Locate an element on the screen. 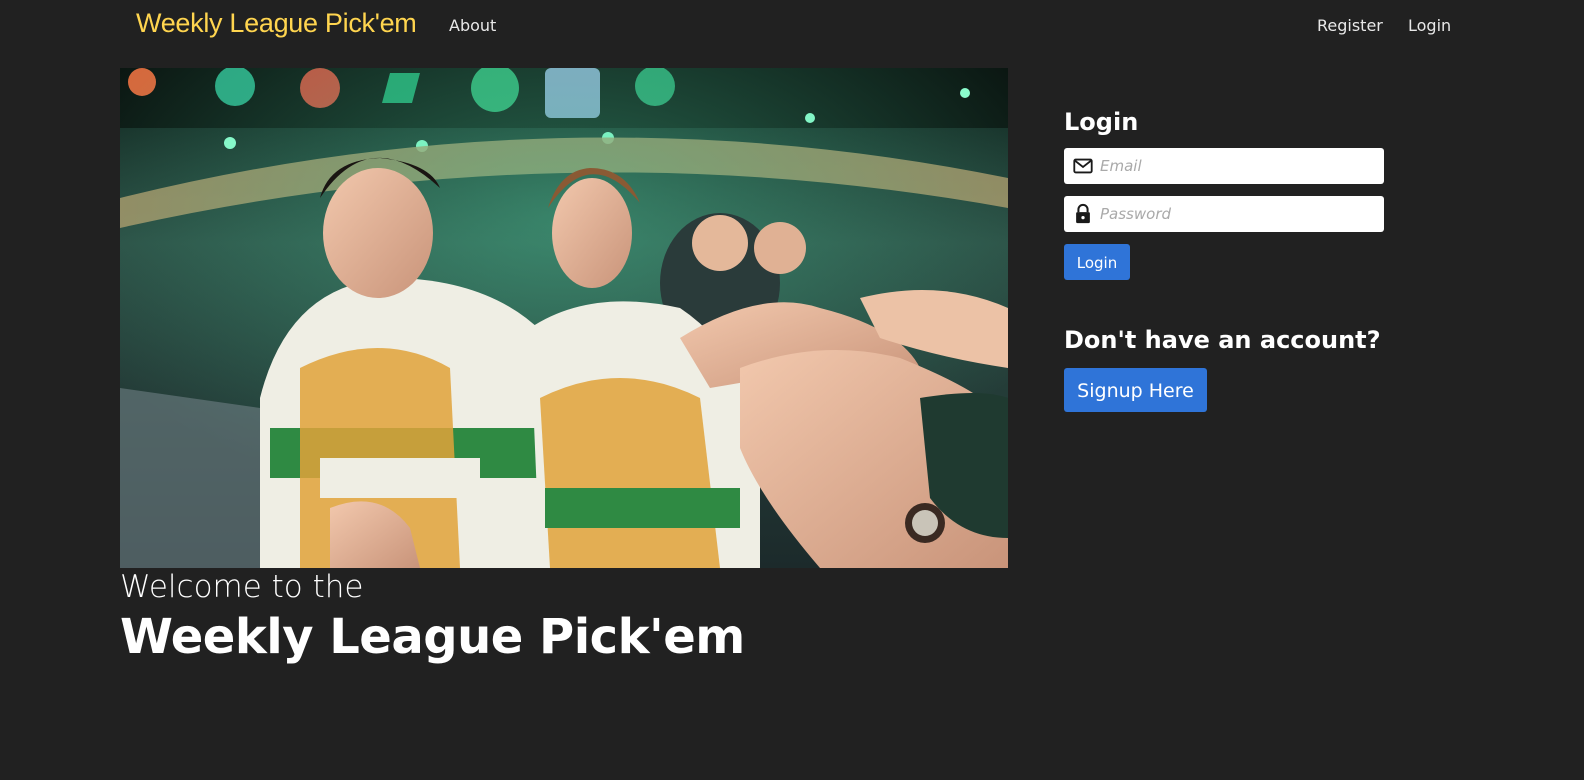 This screenshot has height=780, width=1584. welcome-title: Weekly League Pick'em is located at coordinates (432, 637).